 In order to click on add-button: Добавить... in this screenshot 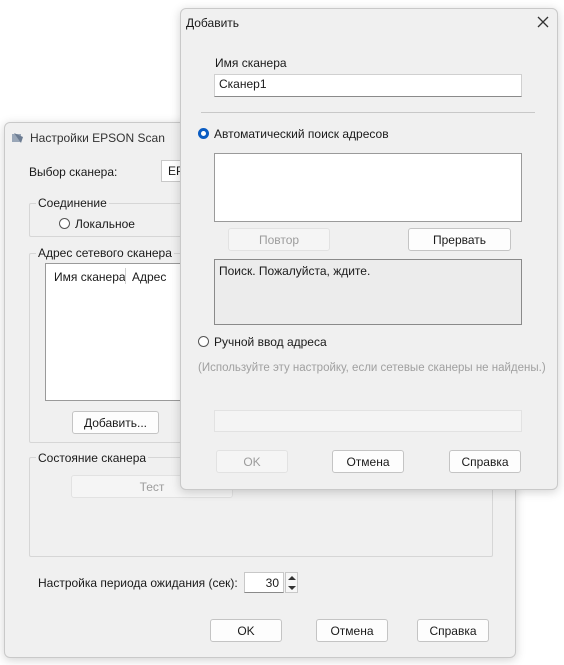, I will do `click(115, 422)`.